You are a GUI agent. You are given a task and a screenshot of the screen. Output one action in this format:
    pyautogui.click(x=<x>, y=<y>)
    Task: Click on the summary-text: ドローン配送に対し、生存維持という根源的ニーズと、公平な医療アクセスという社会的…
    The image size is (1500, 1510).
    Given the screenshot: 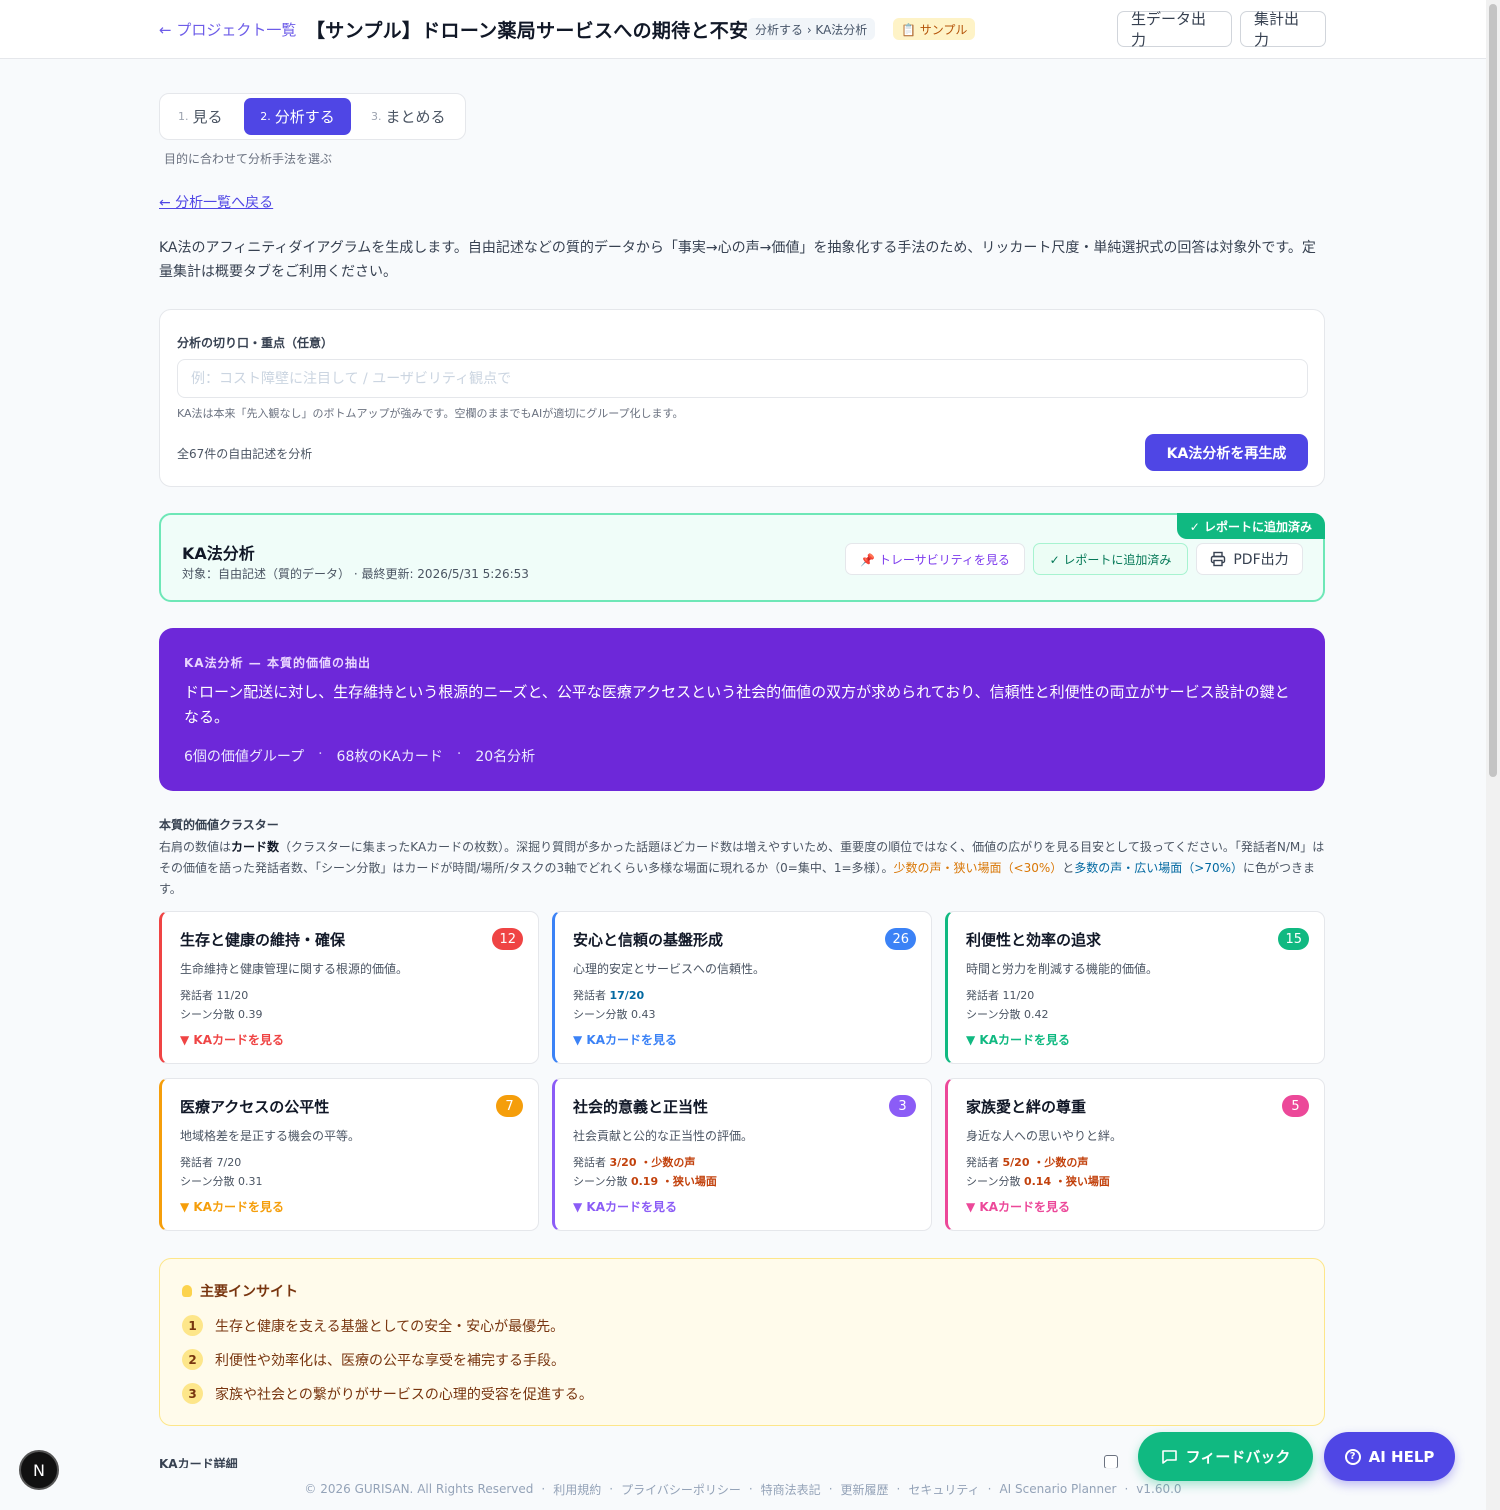 What is the action you would take?
    pyautogui.click(x=737, y=704)
    